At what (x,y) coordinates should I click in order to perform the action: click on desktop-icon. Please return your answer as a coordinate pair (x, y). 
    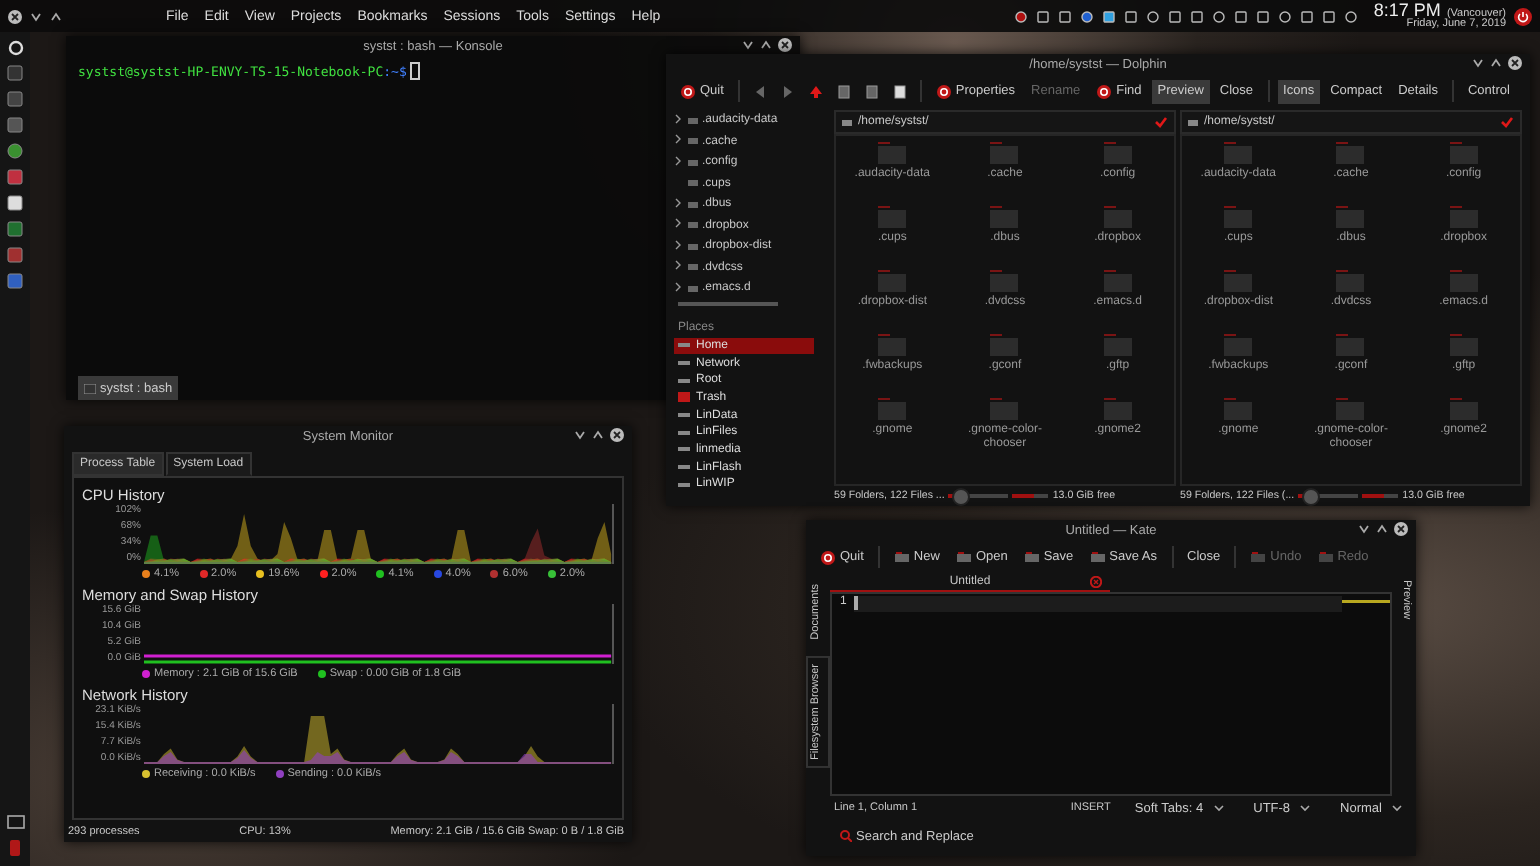
    Looking at the image, I should click on (15, 822).